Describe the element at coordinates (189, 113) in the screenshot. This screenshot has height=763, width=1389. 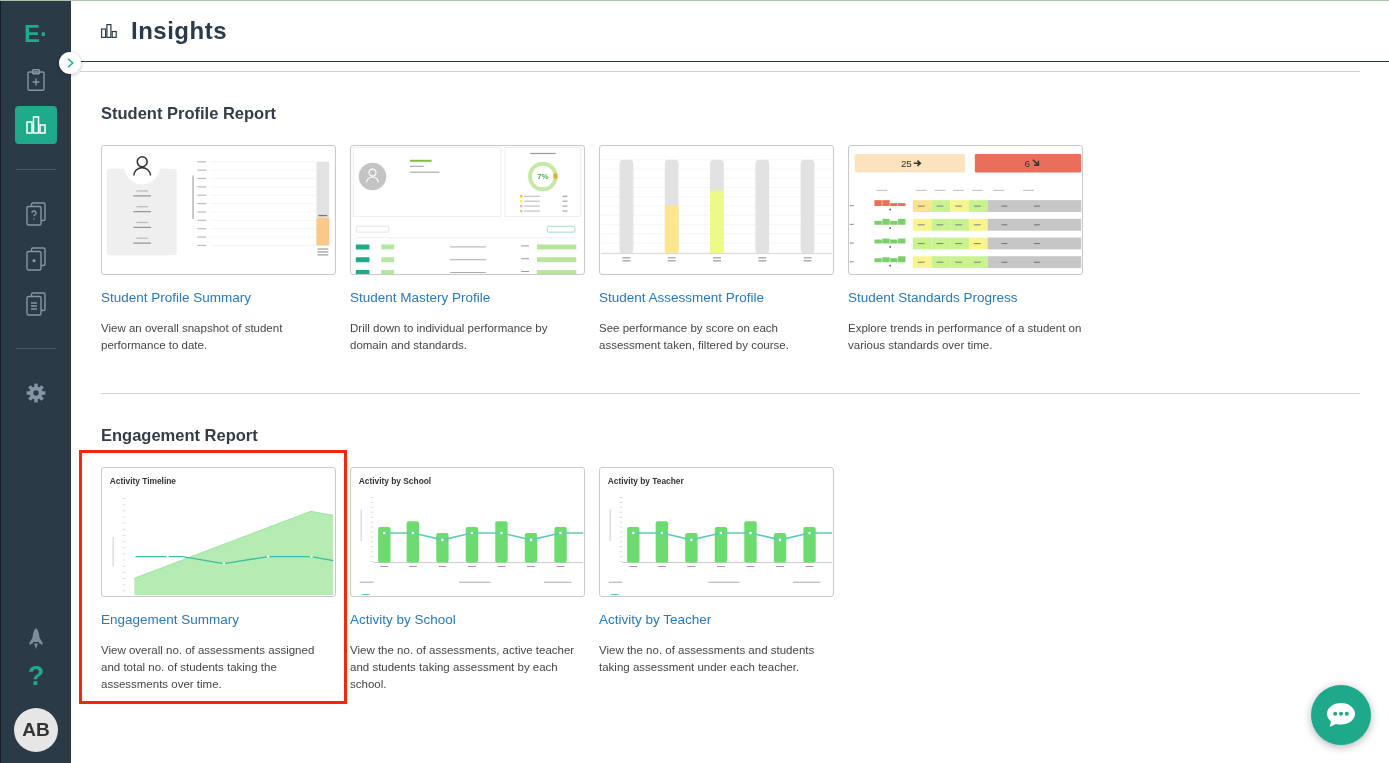
I see `section-heading: Student Profile Report` at that location.